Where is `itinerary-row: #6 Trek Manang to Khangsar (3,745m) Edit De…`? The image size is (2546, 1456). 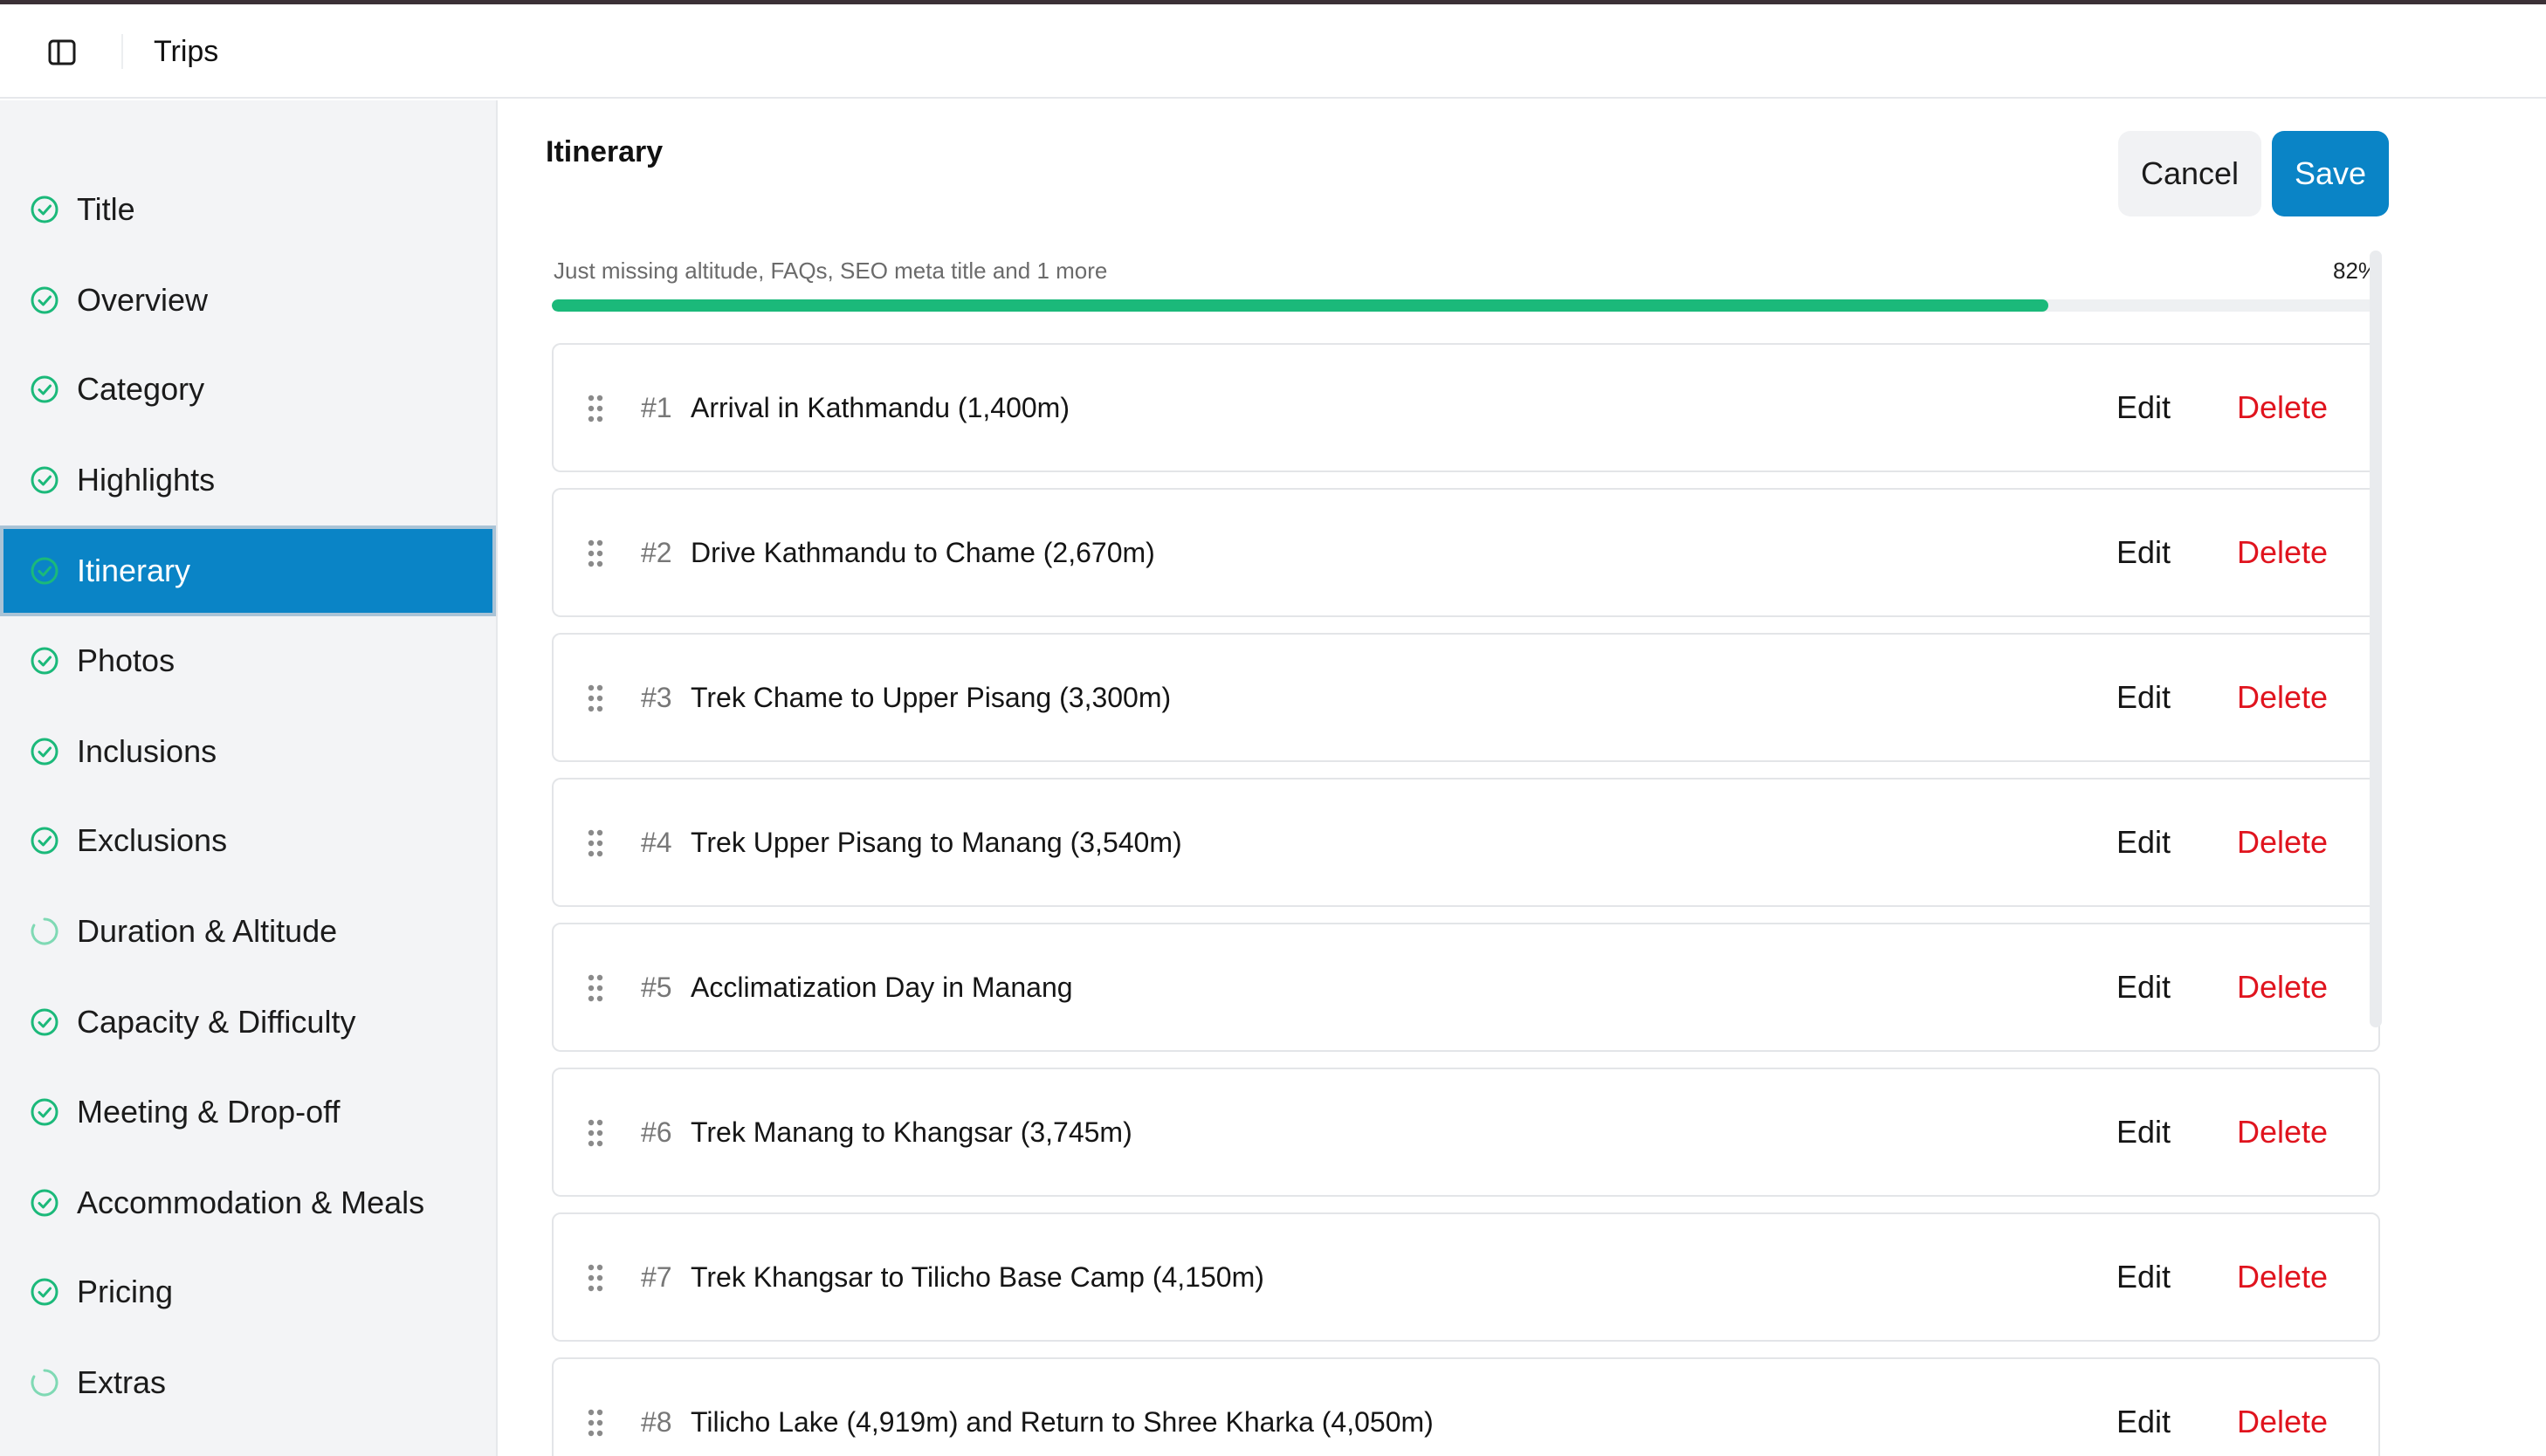
itinerary-row: #6 Trek Manang to Khangsar (3,745m) Edit De… is located at coordinates (1466, 1132).